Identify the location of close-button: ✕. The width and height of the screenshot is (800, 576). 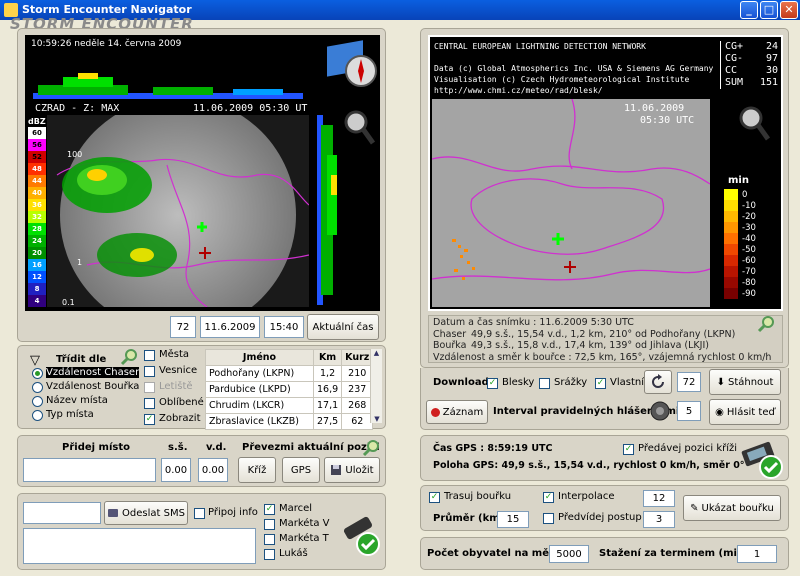
(789, 10).